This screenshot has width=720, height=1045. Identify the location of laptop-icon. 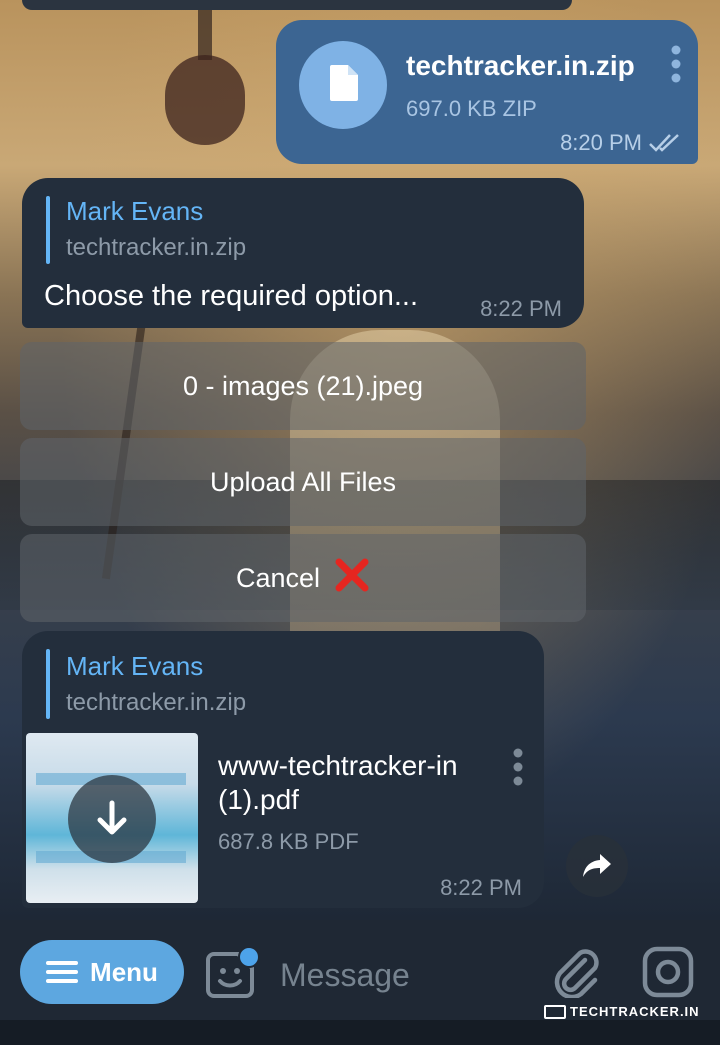
(555, 1011).